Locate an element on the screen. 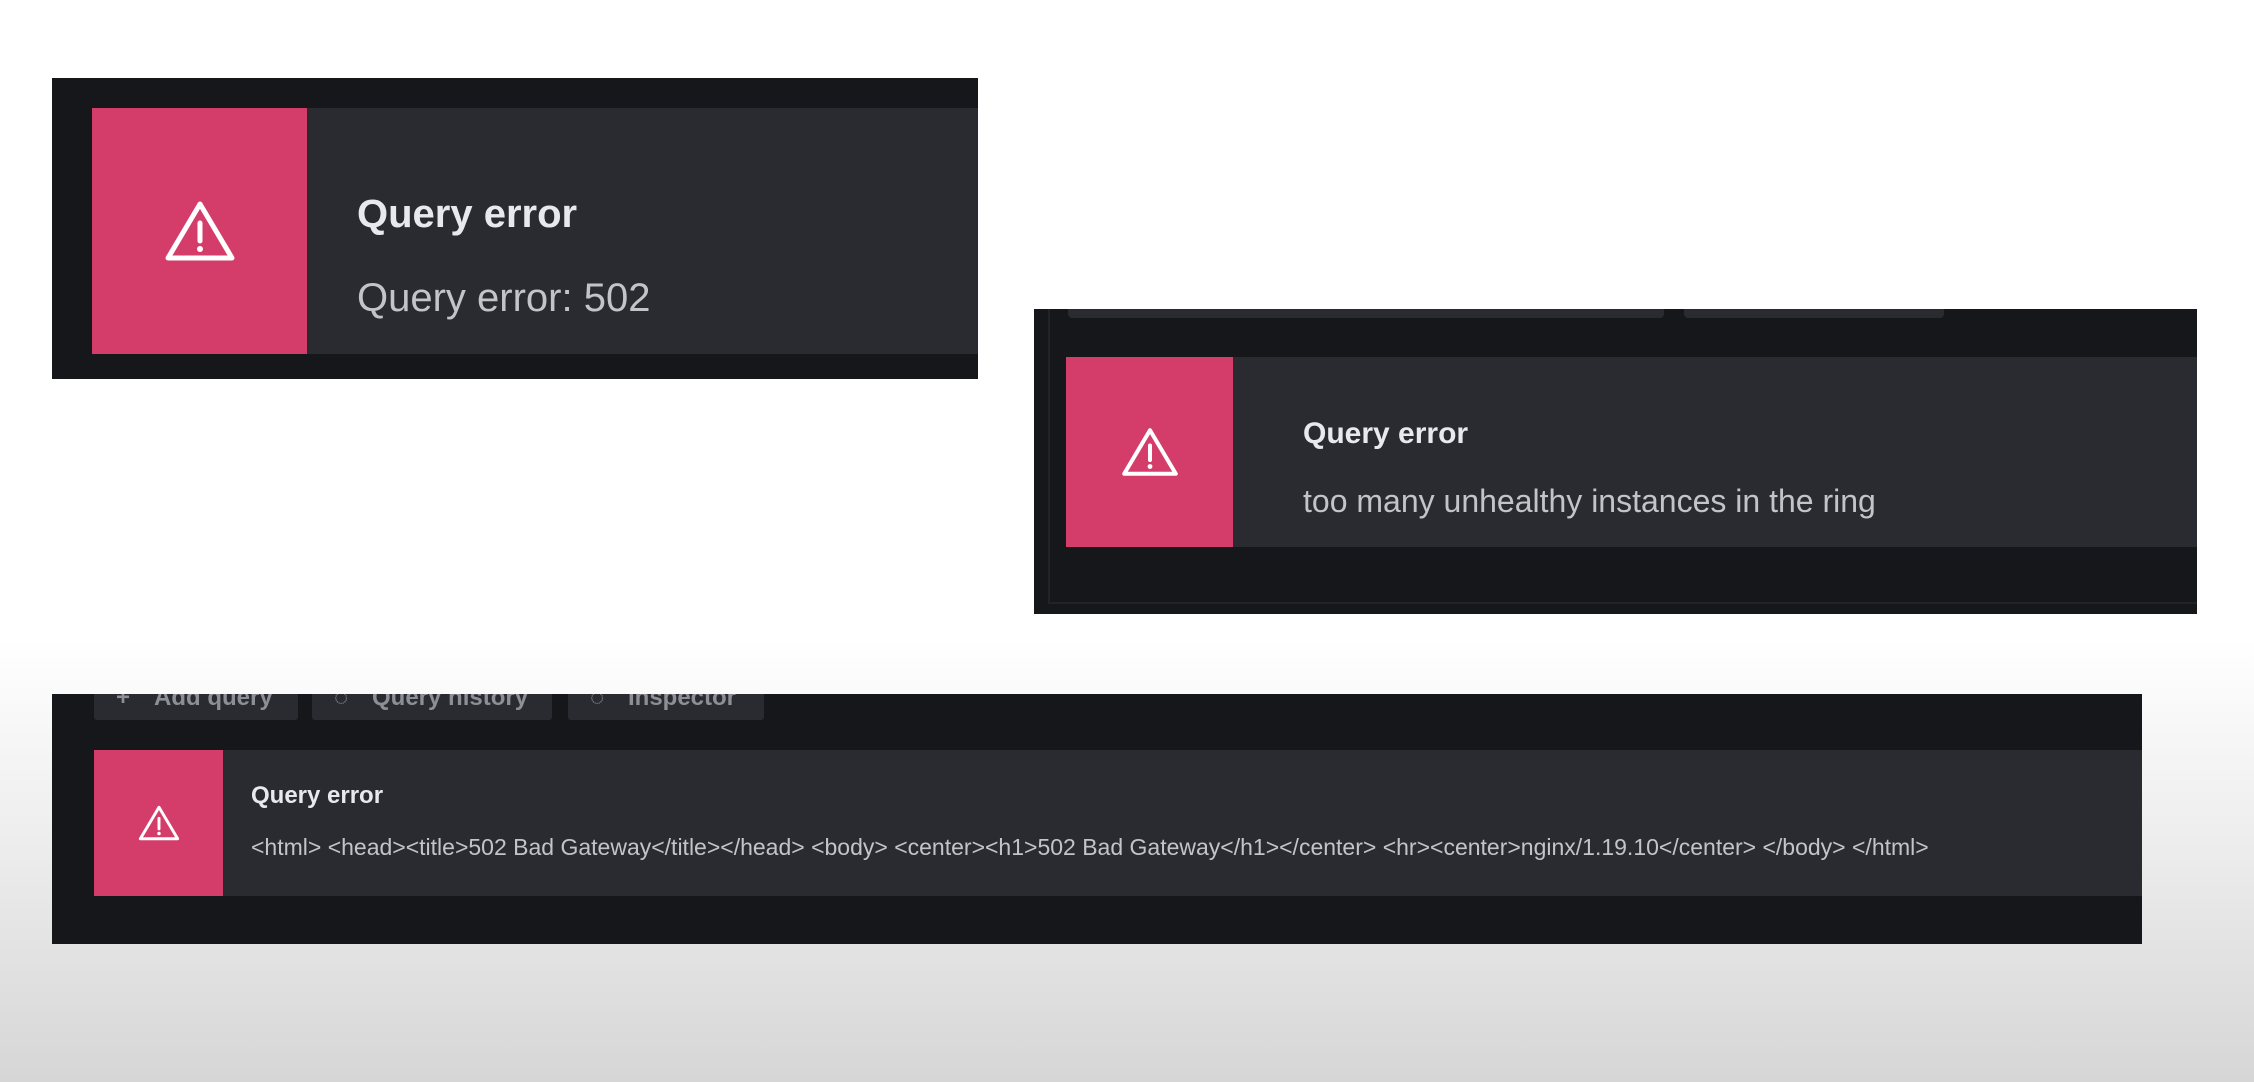 Image resolution: width=2254 pixels, height=1082 pixels. query-error-alert is located at coordinates (1118, 823).